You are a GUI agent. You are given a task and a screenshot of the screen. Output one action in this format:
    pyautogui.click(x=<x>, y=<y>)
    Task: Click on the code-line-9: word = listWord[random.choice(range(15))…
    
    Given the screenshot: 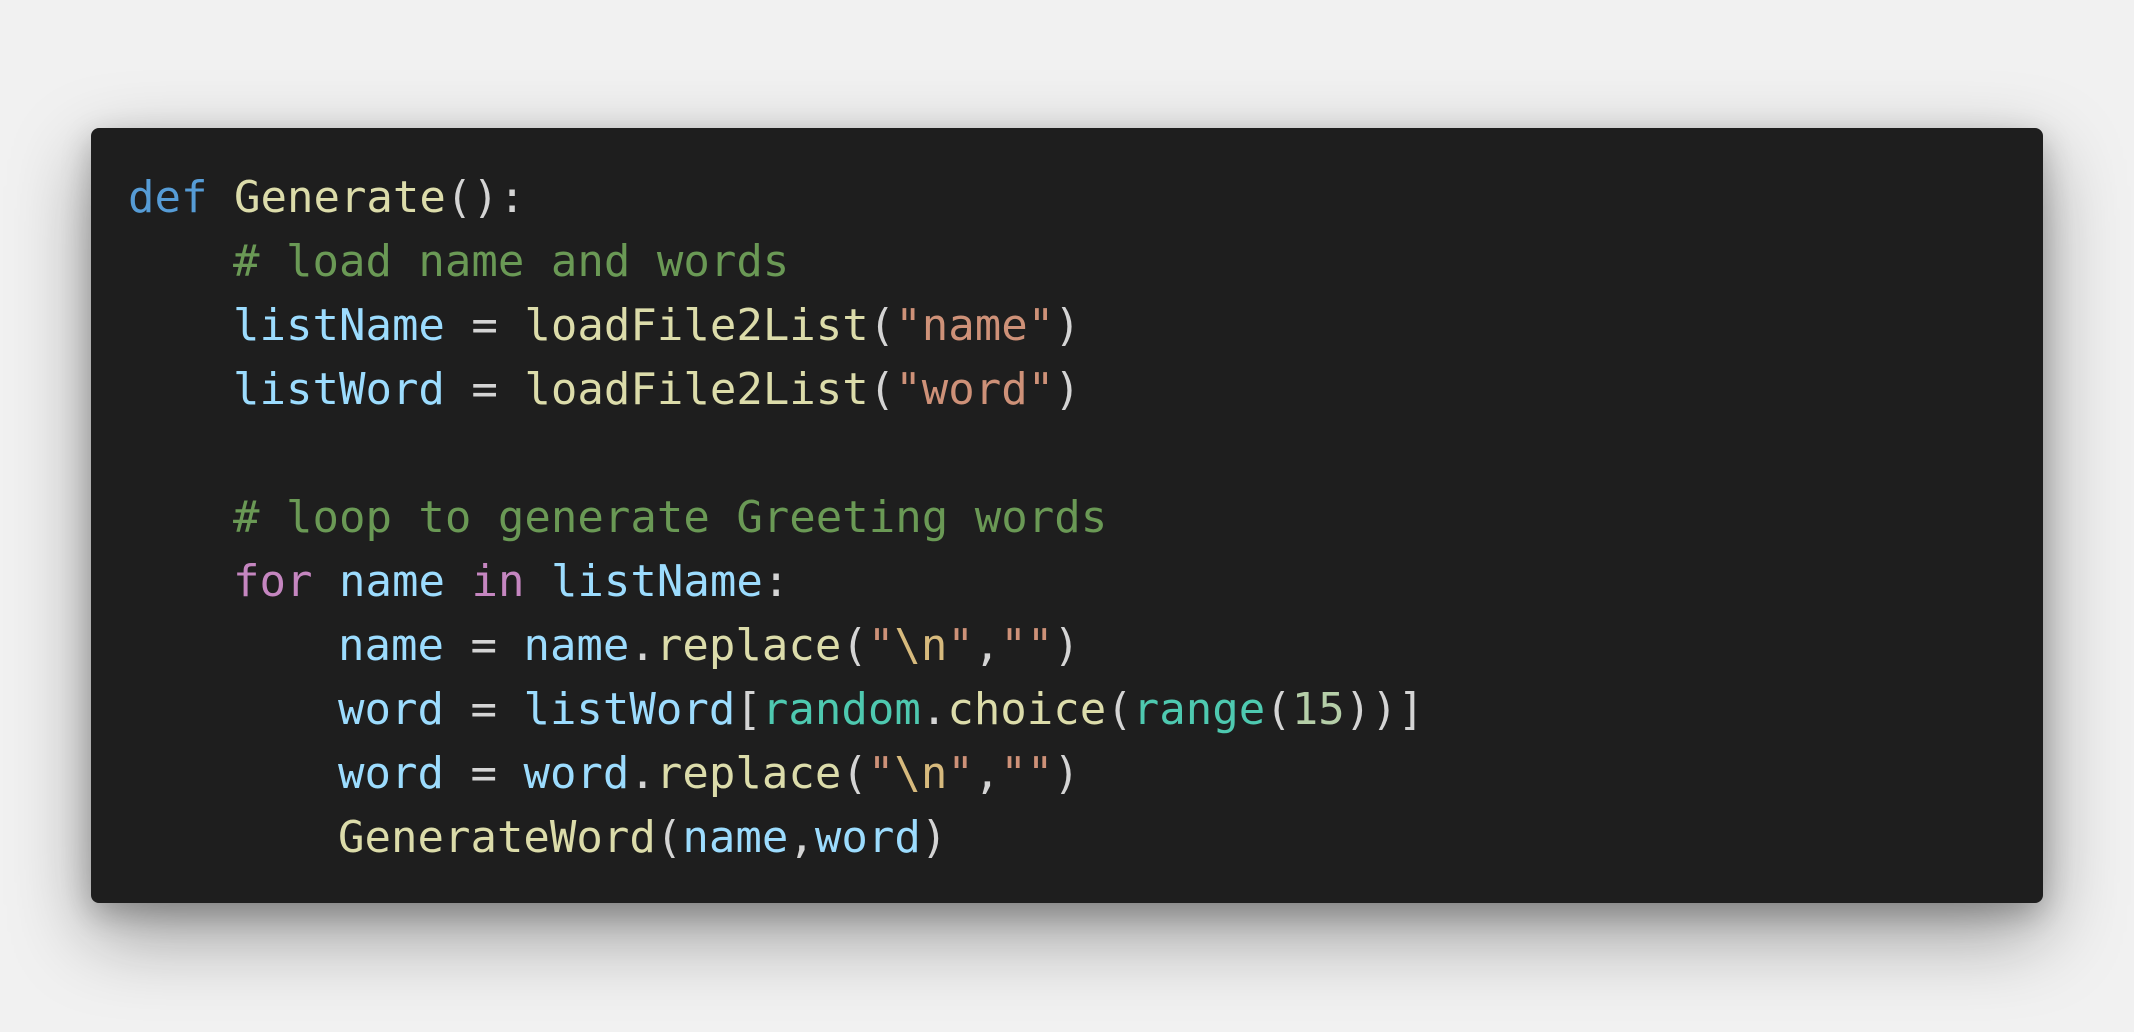 What is the action you would take?
    pyautogui.click(x=1085, y=710)
    